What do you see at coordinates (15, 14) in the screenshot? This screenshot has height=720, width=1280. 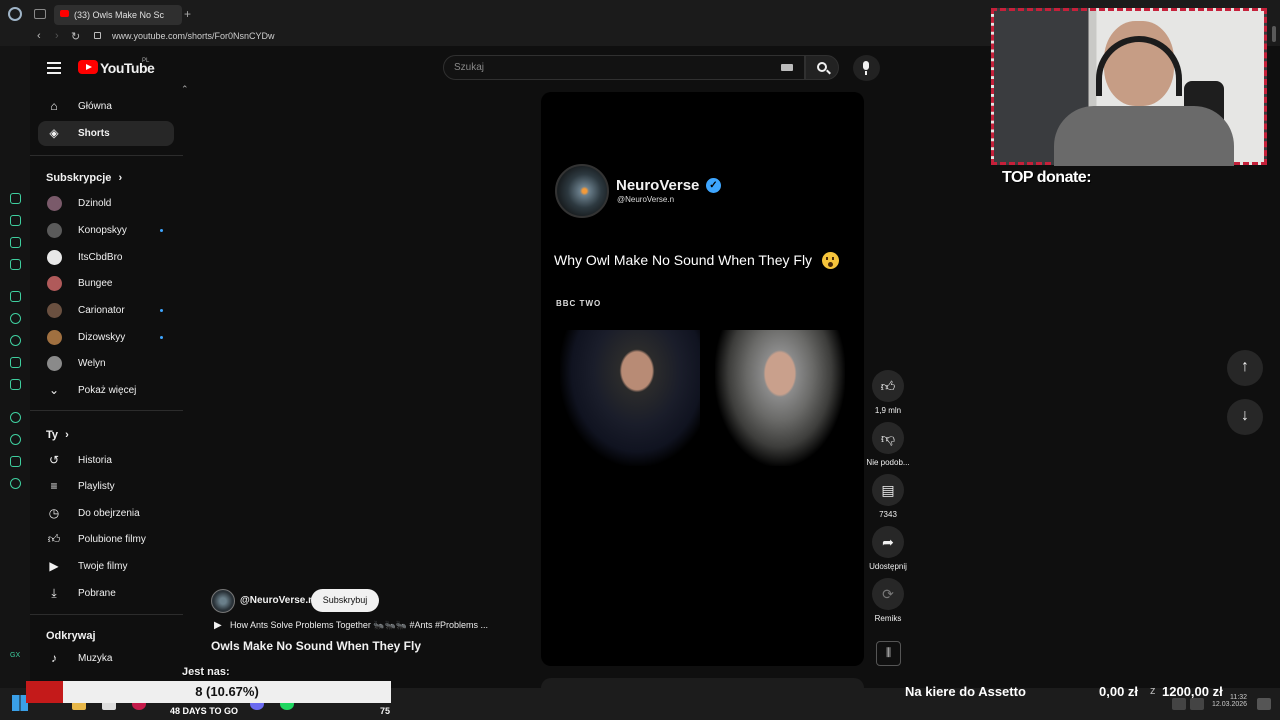 I see `opera-logo-icon` at bounding box center [15, 14].